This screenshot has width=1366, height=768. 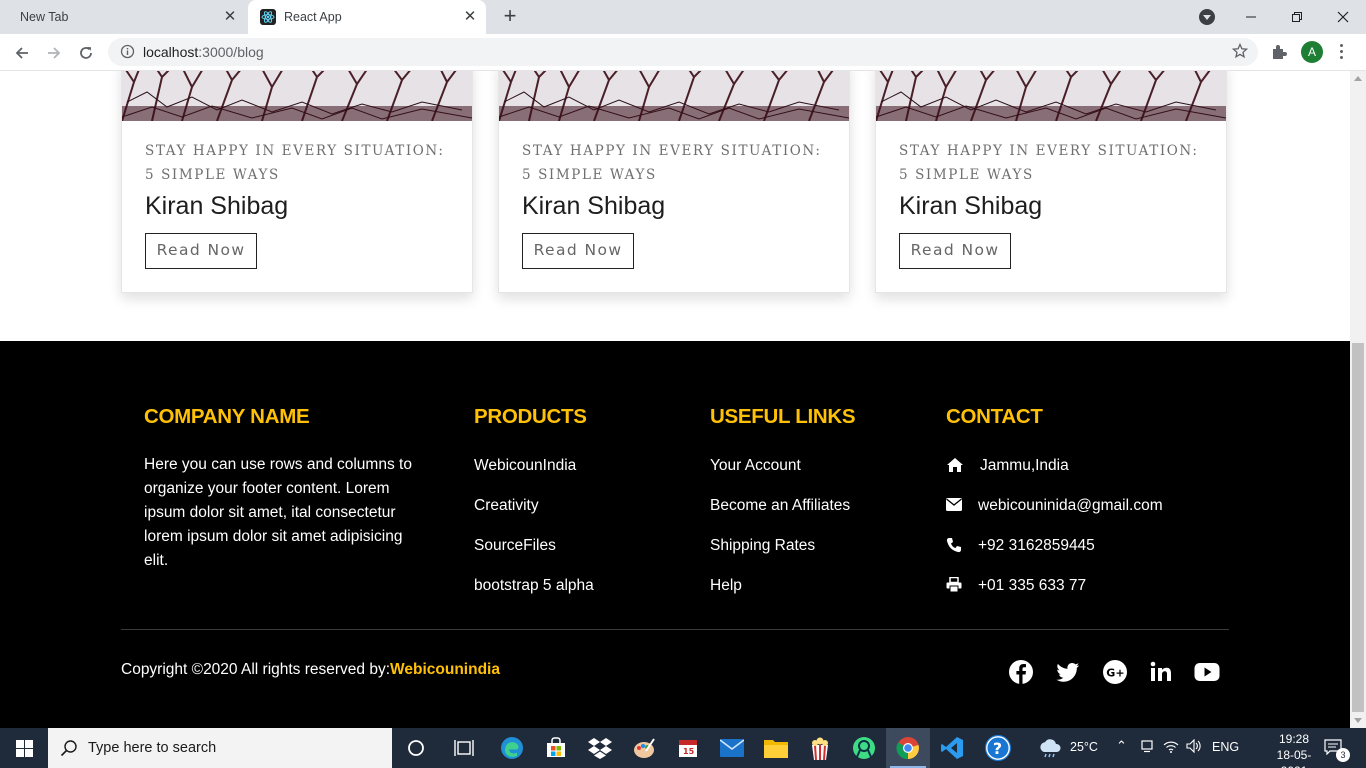 What do you see at coordinates (1036, 545) in the screenshot?
I see `footer-contact-phone: +92 3162859445` at bounding box center [1036, 545].